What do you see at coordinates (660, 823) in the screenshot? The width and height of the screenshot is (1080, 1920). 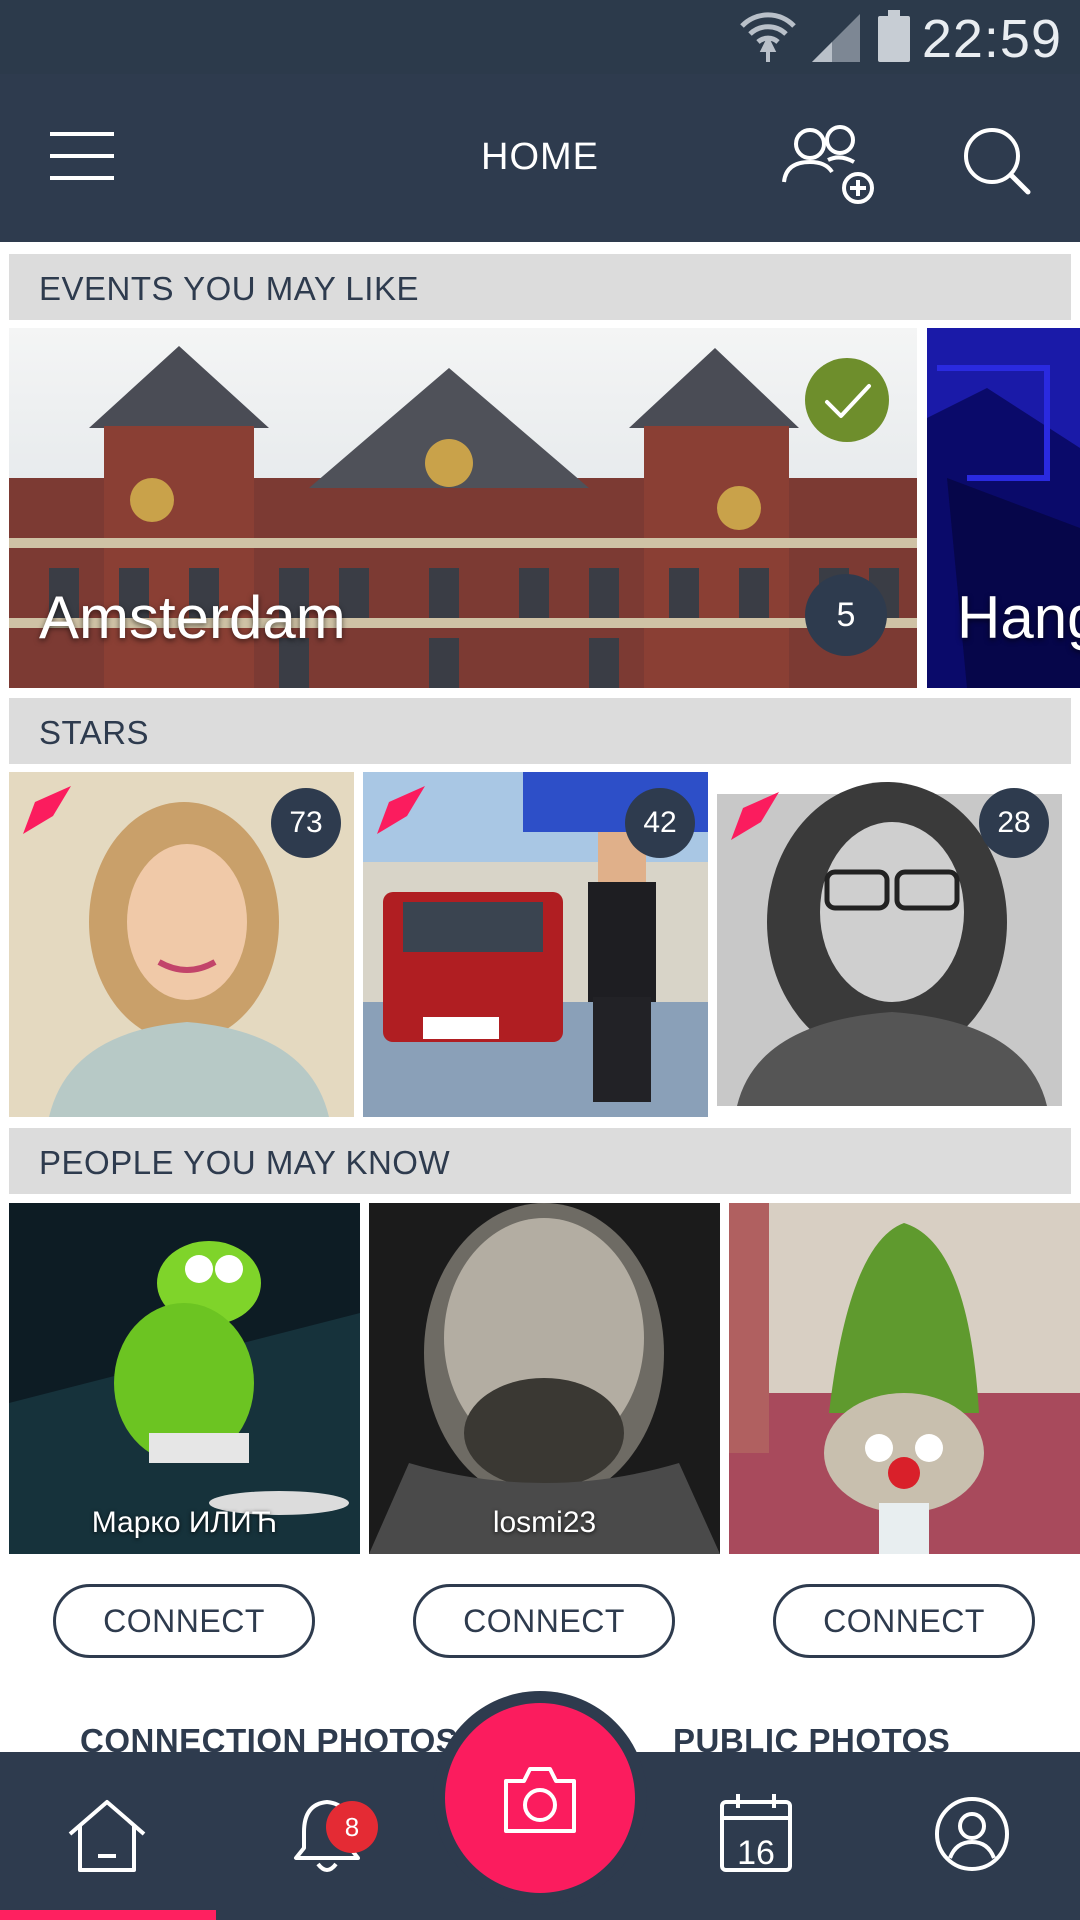 I see `star-score: 42` at bounding box center [660, 823].